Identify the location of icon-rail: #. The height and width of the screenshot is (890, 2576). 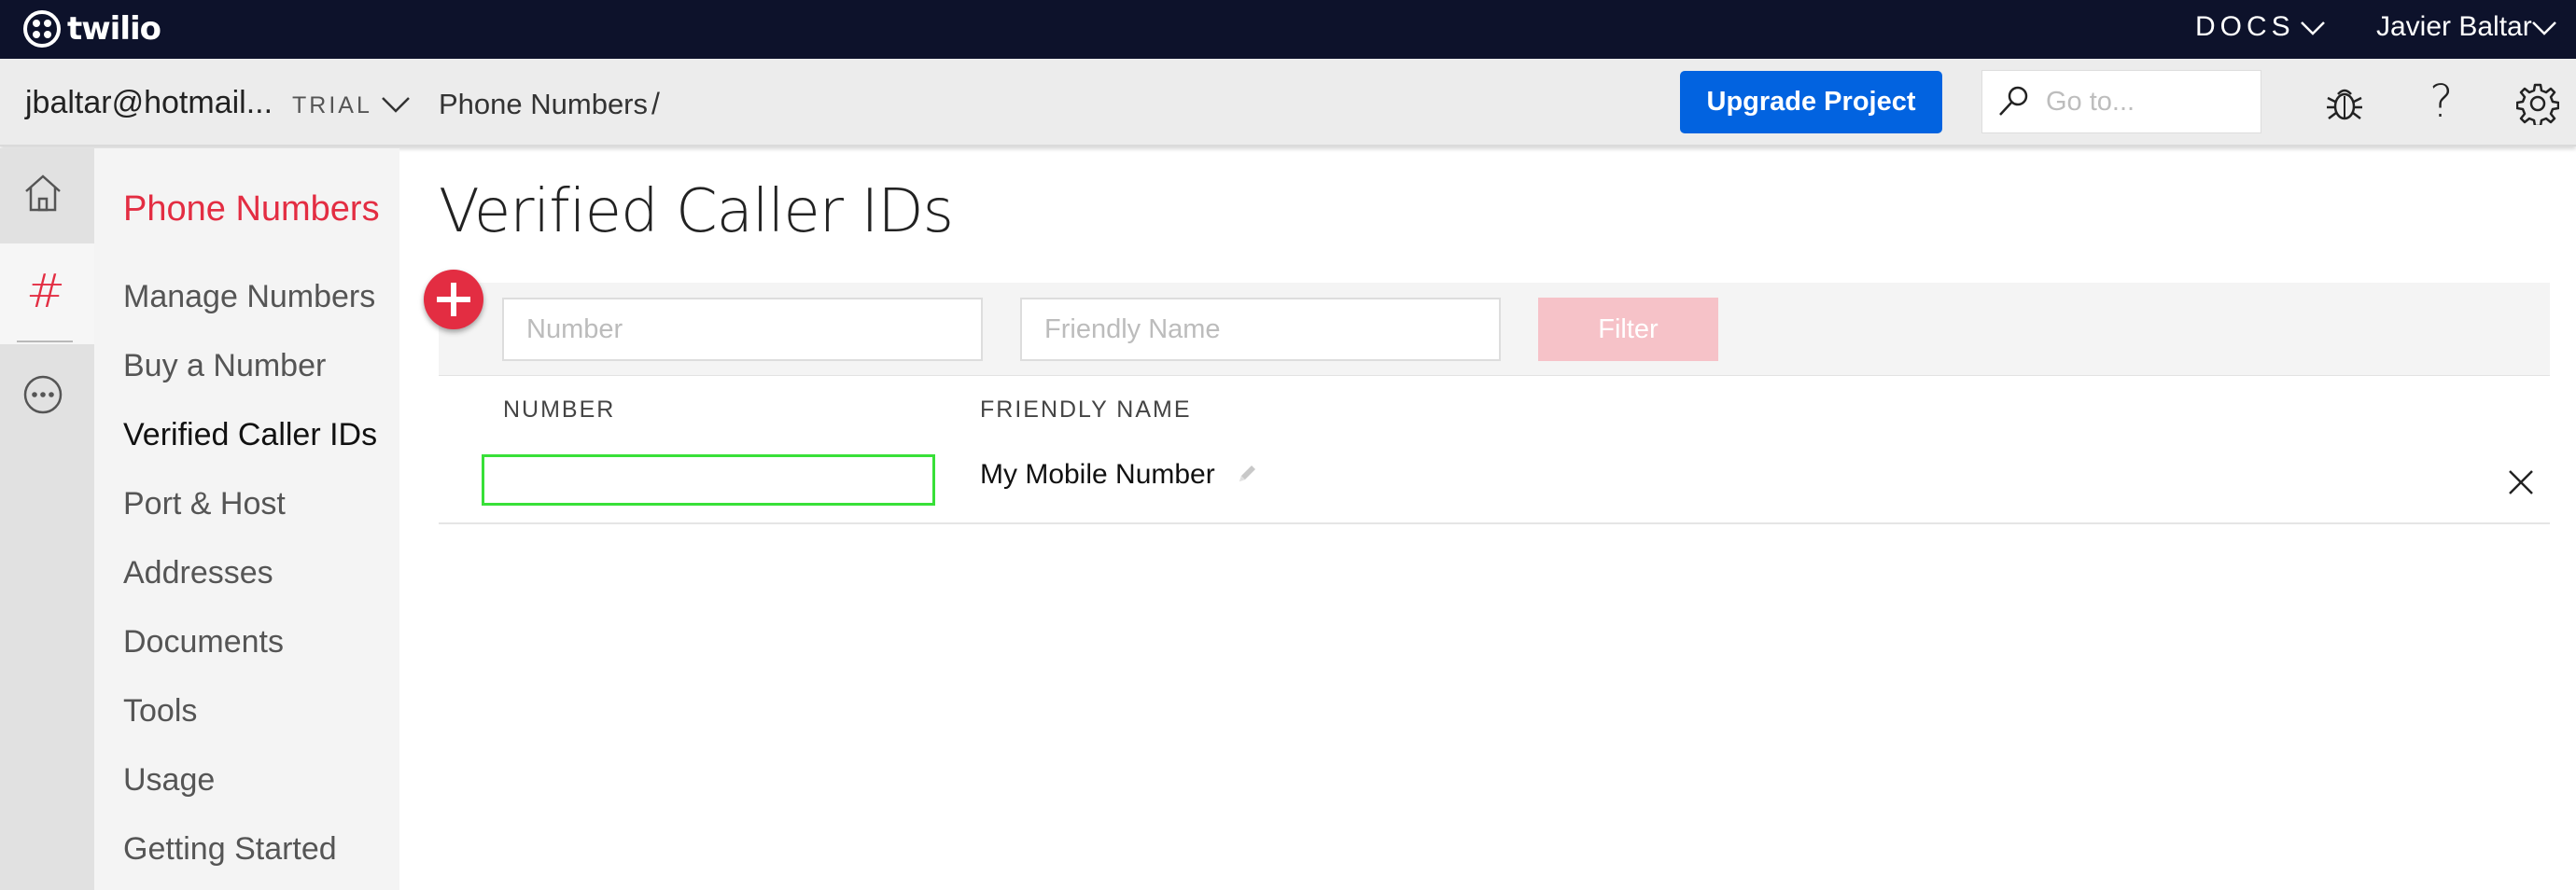
(47, 519).